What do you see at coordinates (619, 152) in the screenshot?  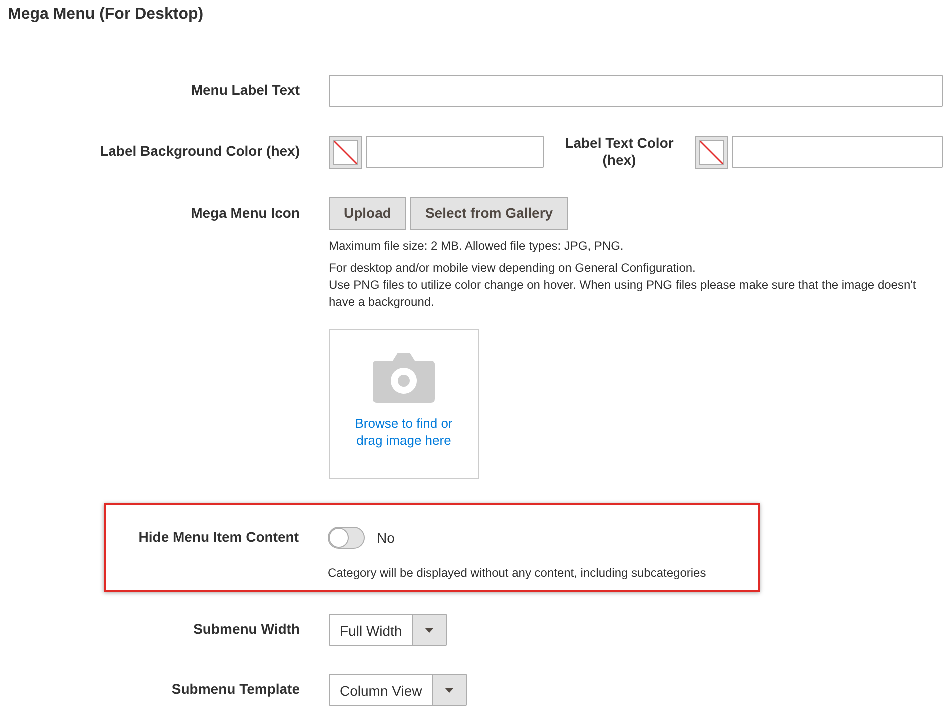 I see `field-label: Label Text Color (hex)` at bounding box center [619, 152].